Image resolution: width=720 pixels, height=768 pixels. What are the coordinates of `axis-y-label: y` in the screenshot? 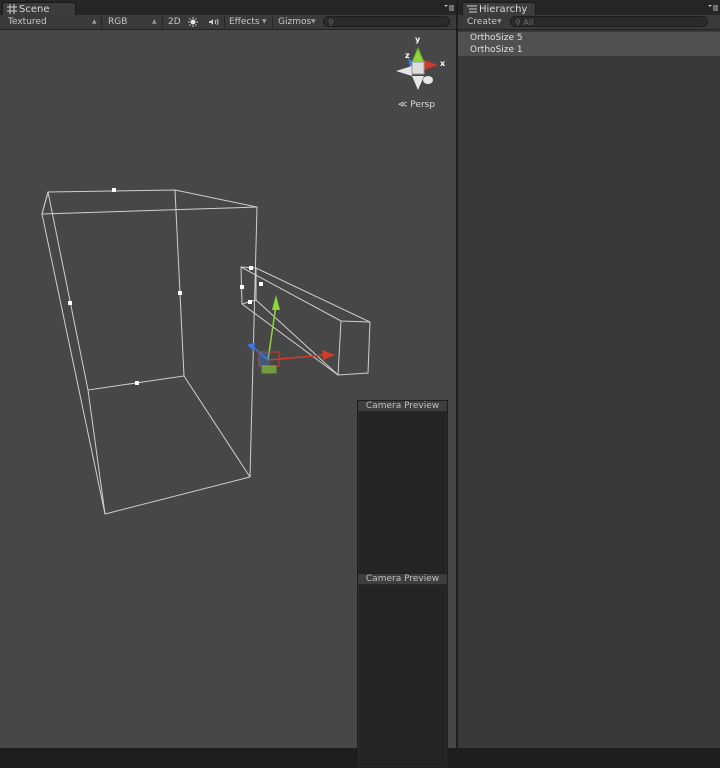 It's located at (418, 39).